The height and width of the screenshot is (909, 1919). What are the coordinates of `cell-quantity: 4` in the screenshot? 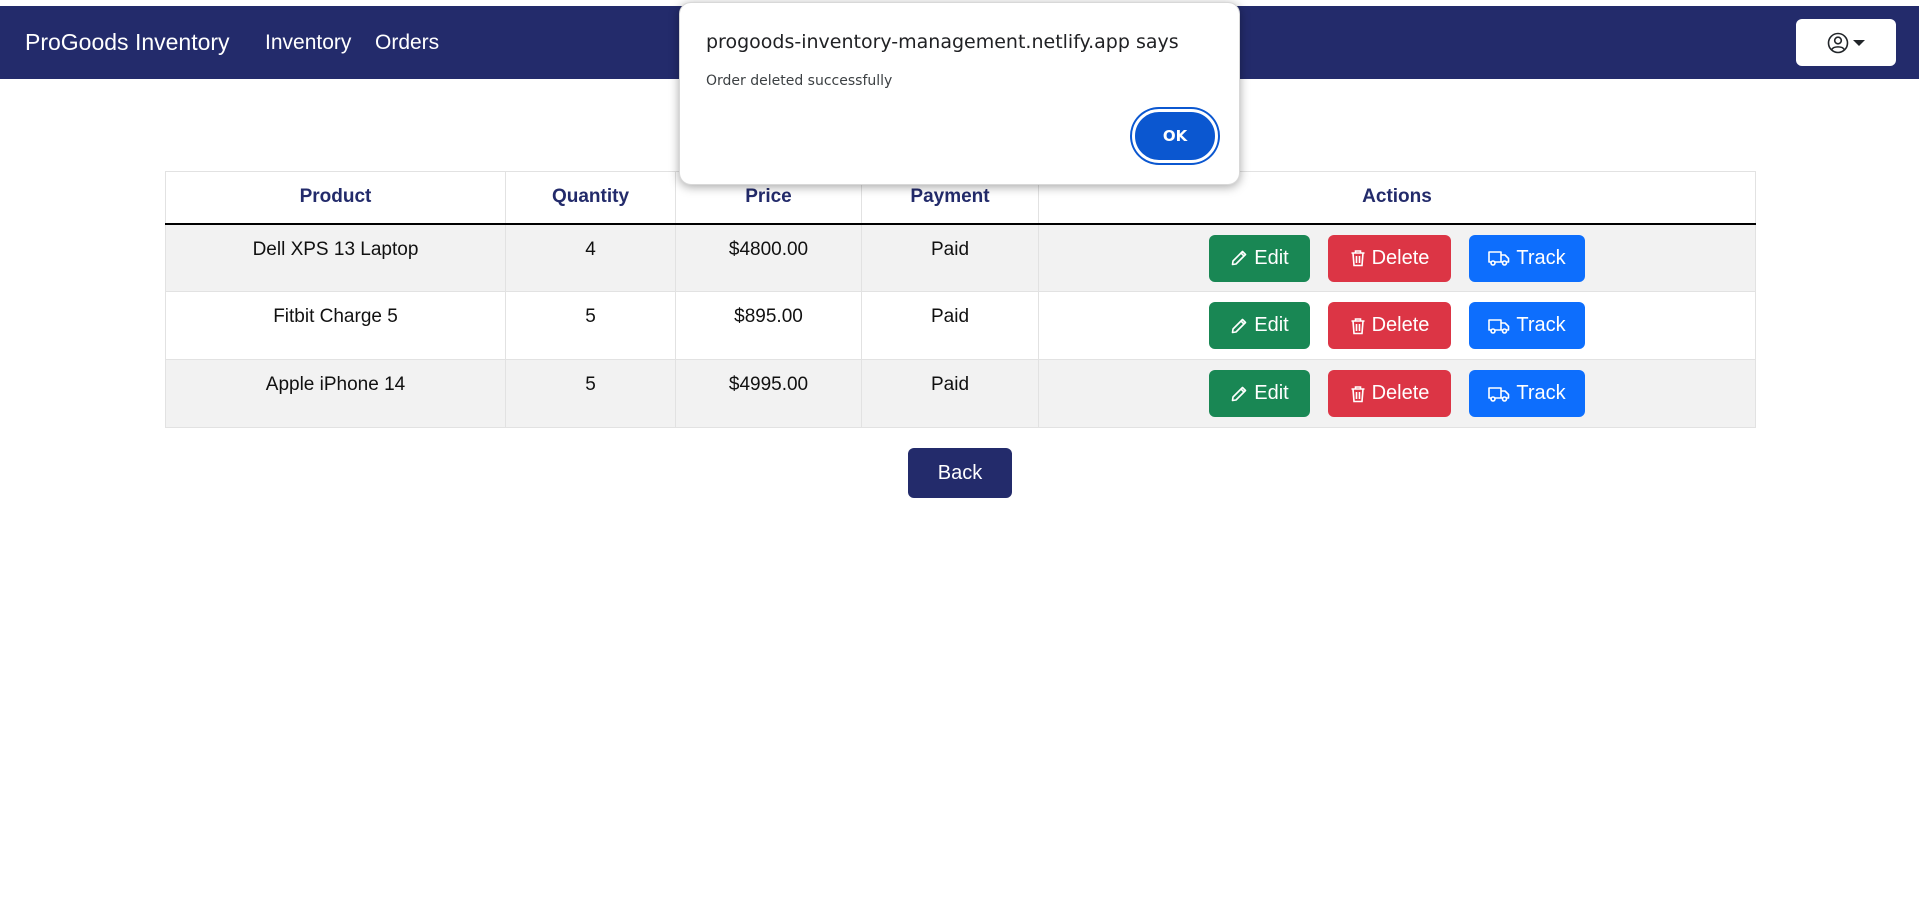 It's located at (590, 257).